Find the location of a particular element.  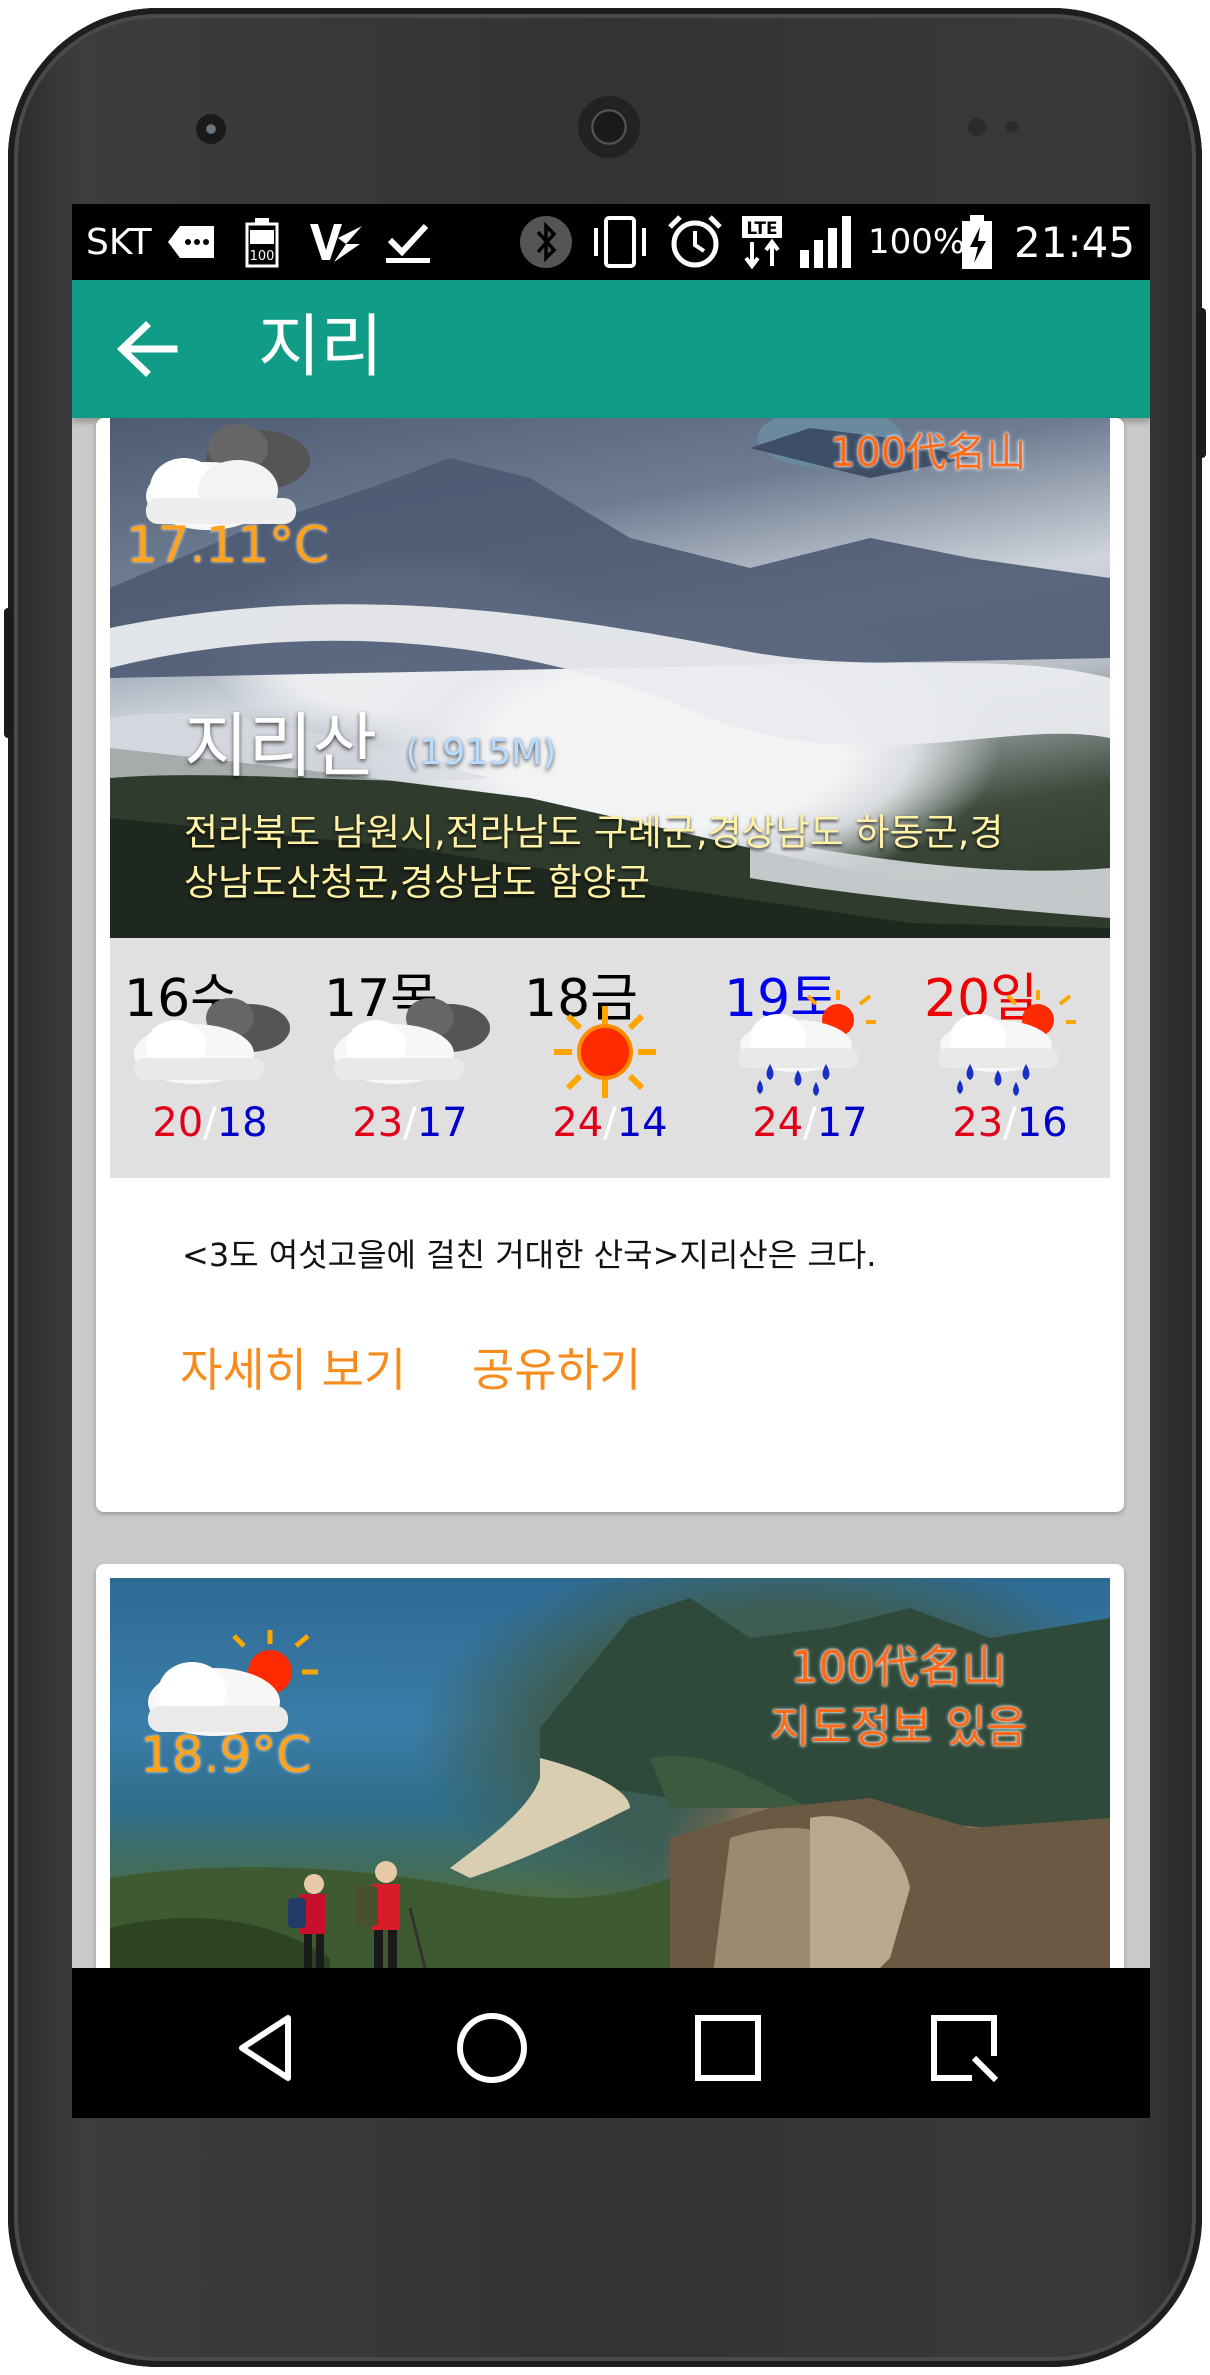

search-square-icon is located at coordinates (964, 2048).